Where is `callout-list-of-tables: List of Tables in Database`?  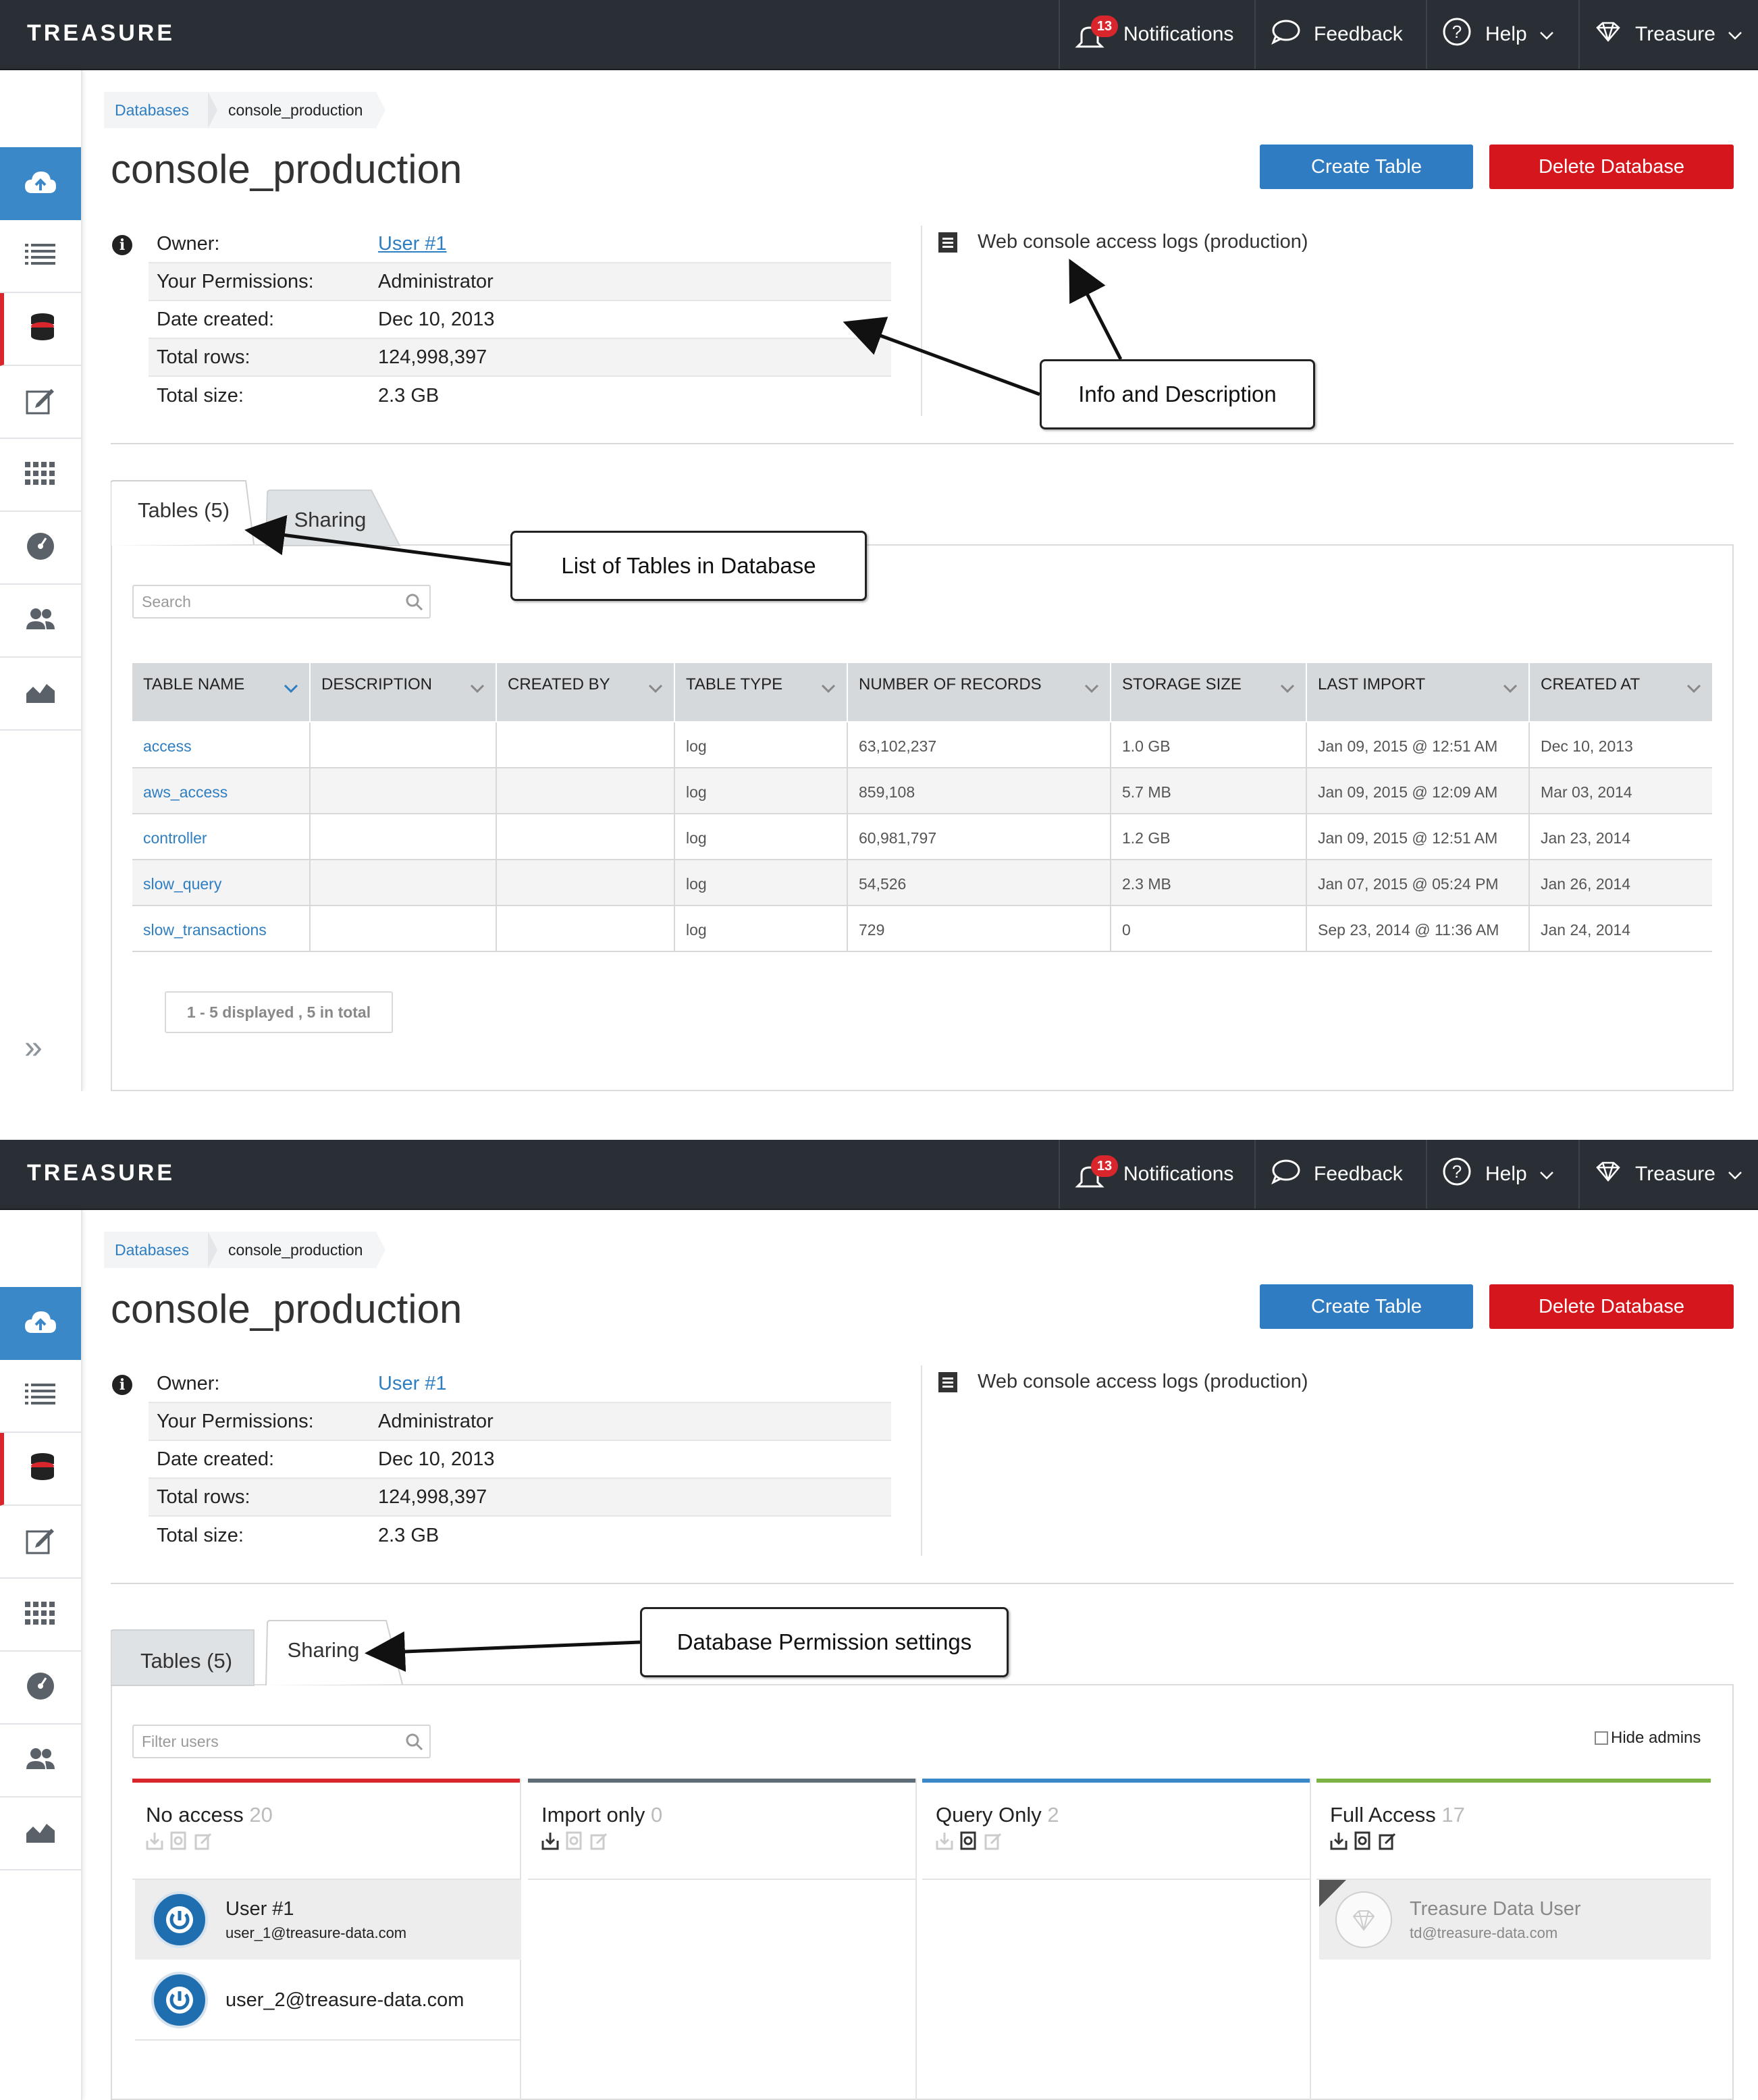
callout-list-of-tables: List of Tables in Database is located at coordinates (689, 566).